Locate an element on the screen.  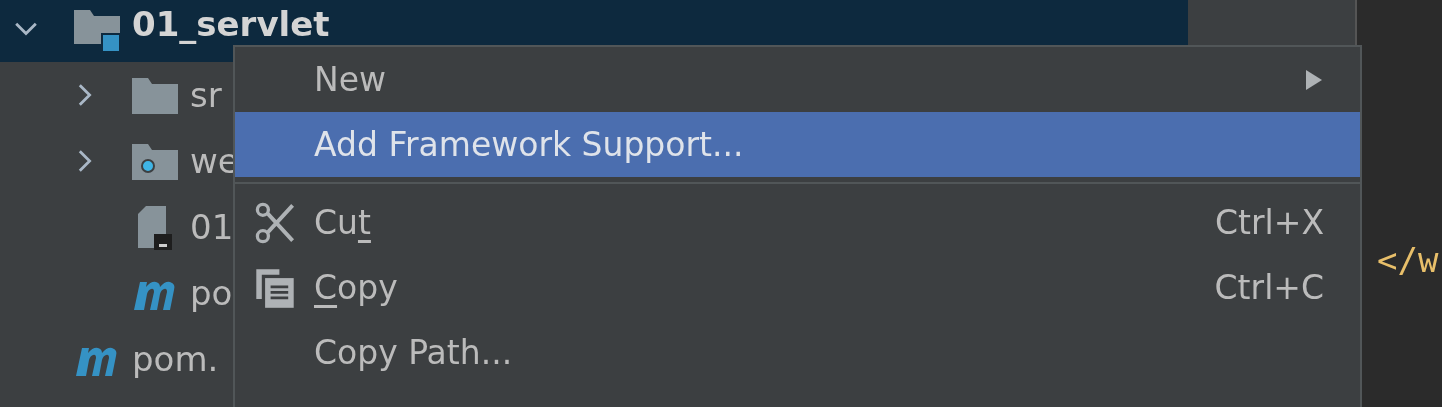
tree-item-label: 01 is located at coordinates (212, 227).